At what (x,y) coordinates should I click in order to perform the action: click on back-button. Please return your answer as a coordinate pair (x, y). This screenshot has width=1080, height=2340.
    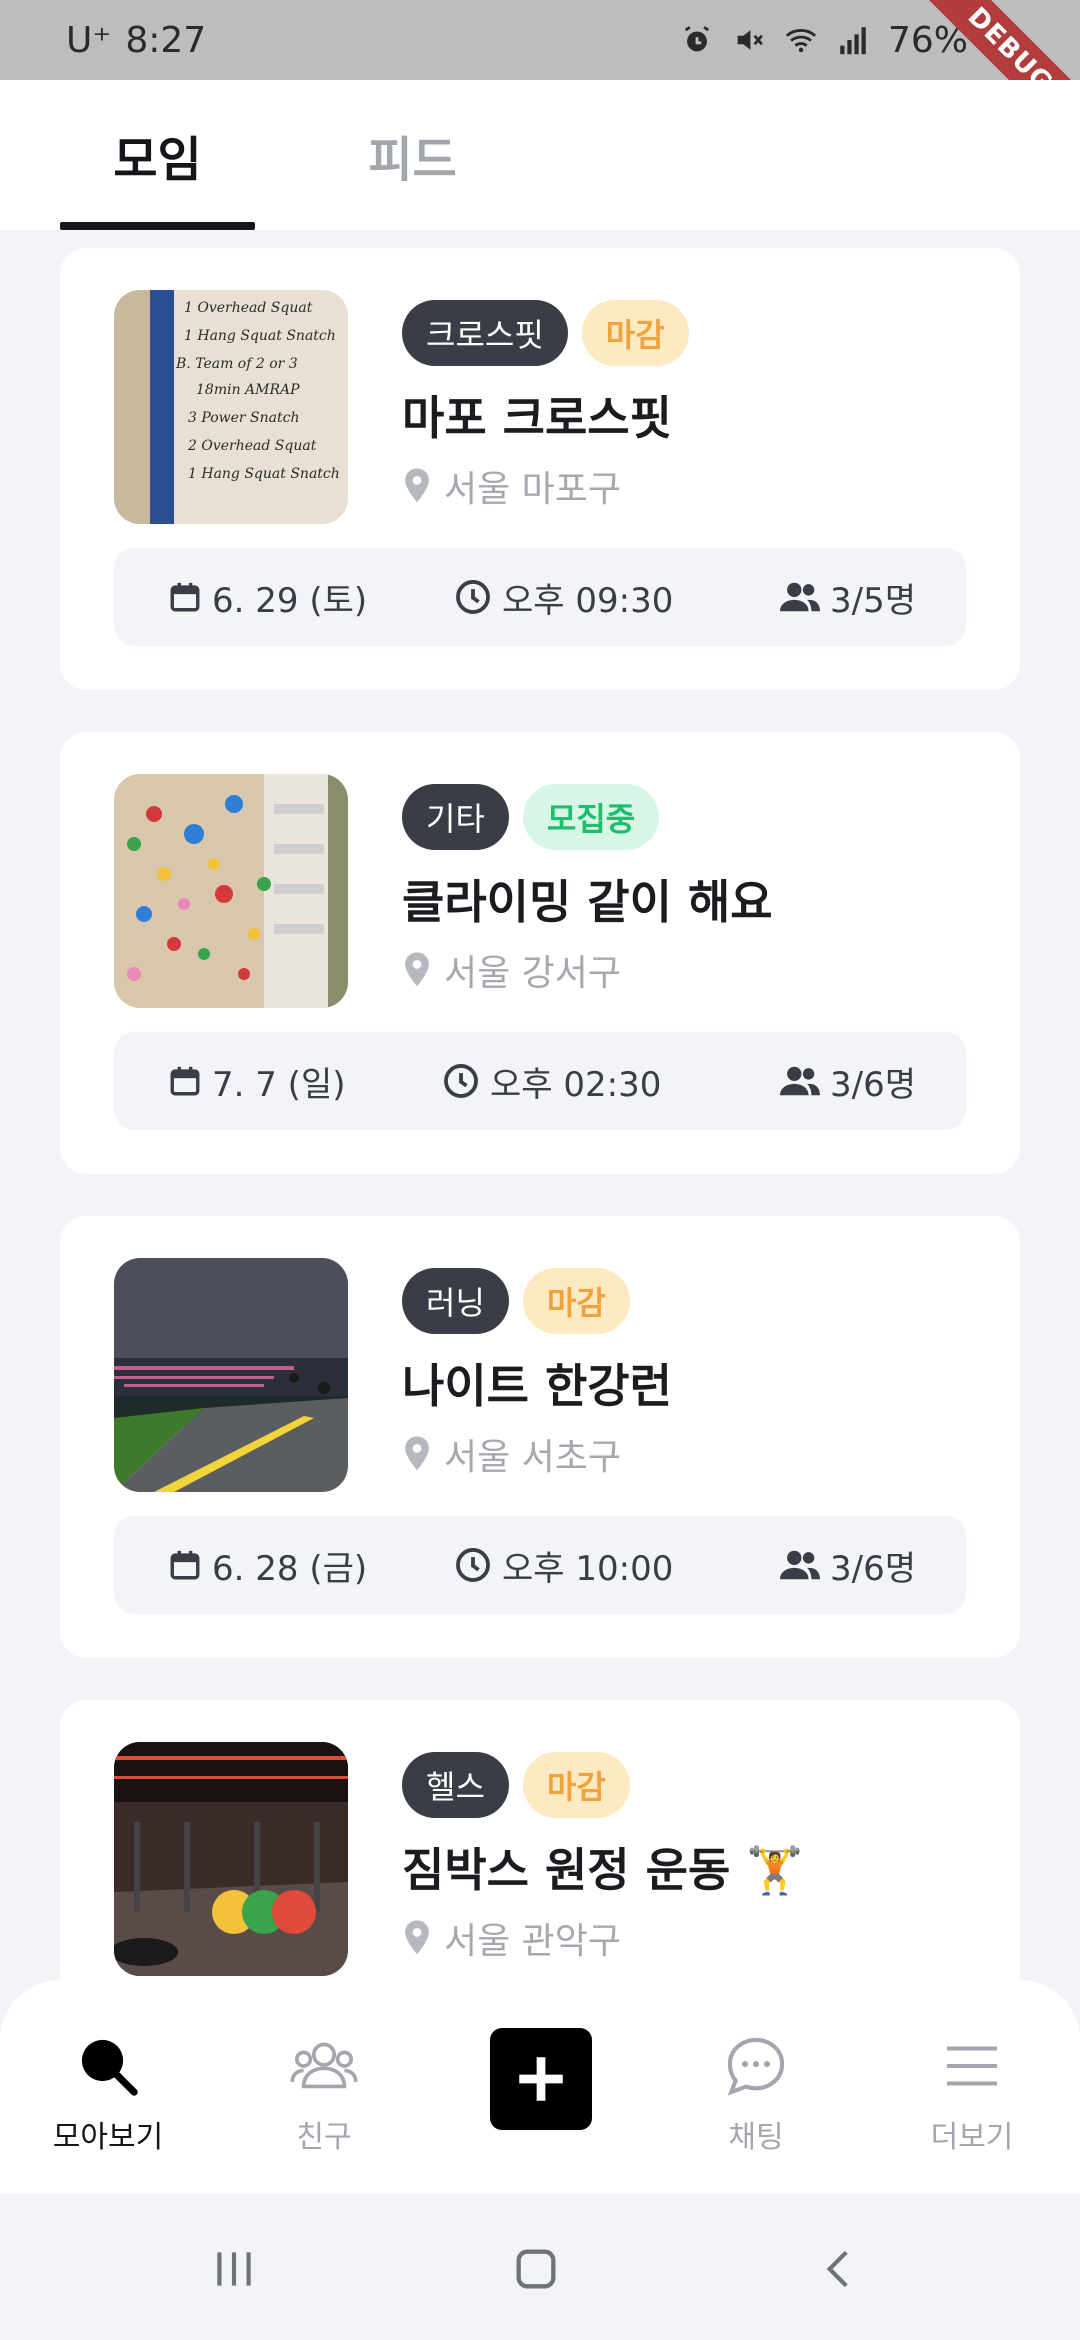
    Looking at the image, I should click on (840, 2269).